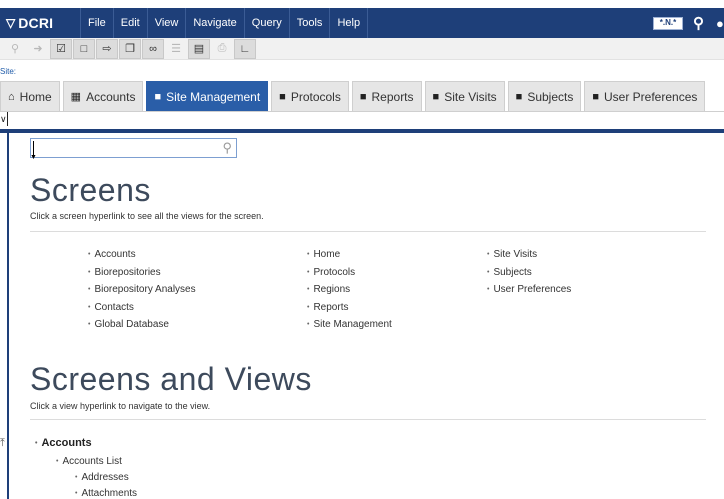 This screenshot has width=724, height=499. I want to click on screen-link-label: Regions, so click(332, 289).